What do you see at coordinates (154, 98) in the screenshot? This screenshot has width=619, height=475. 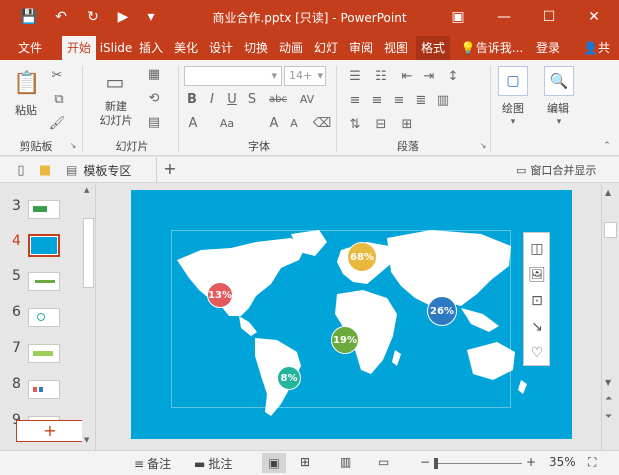 I see `reset-icon: ⟲` at bounding box center [154, 98].